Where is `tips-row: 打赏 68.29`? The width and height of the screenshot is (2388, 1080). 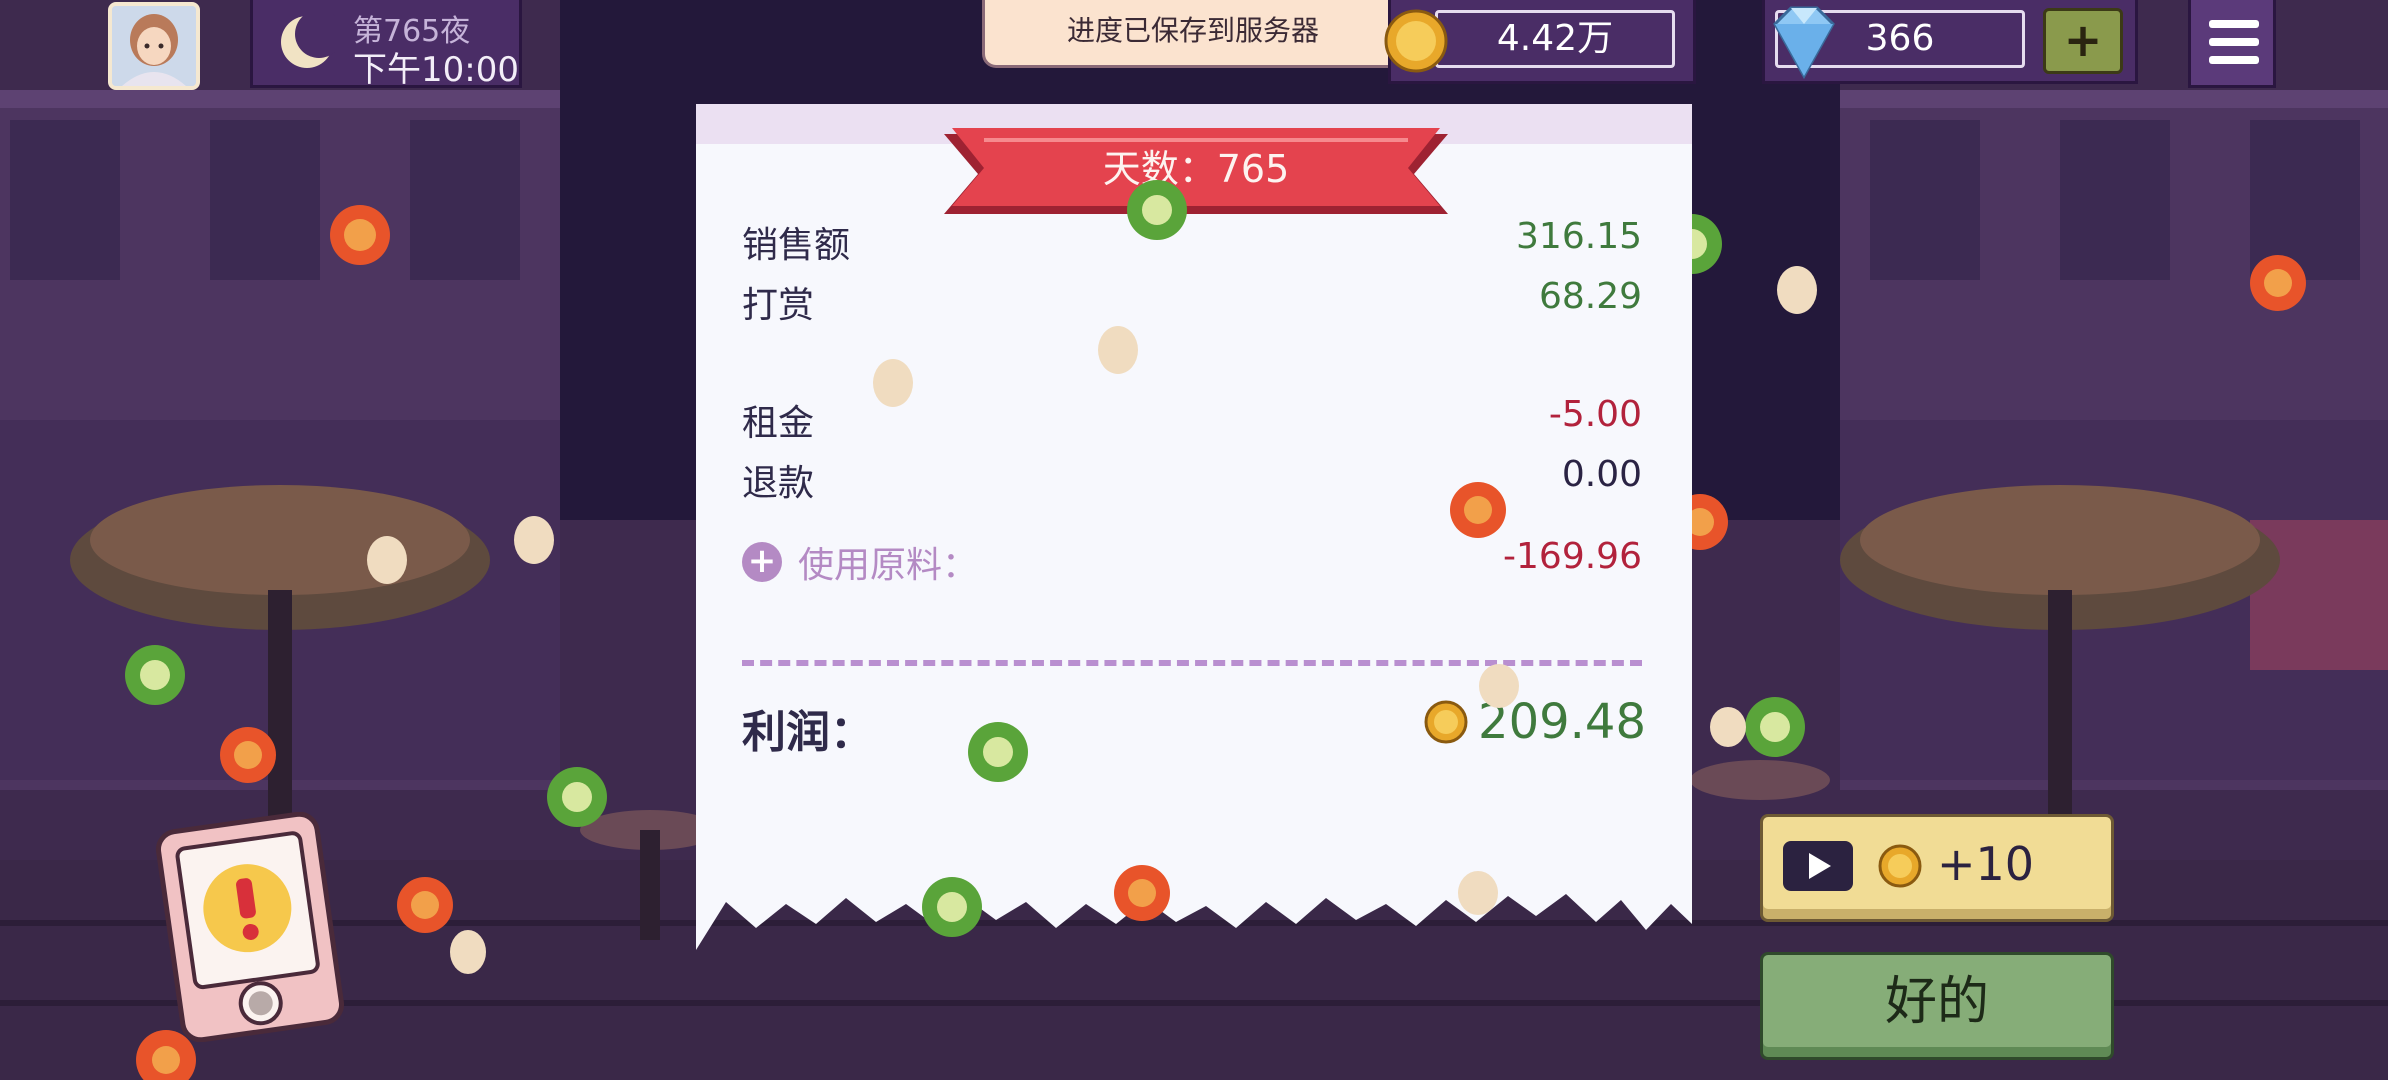 tips-row: 打赏 68.29 is located at coordinates (1192, 301).